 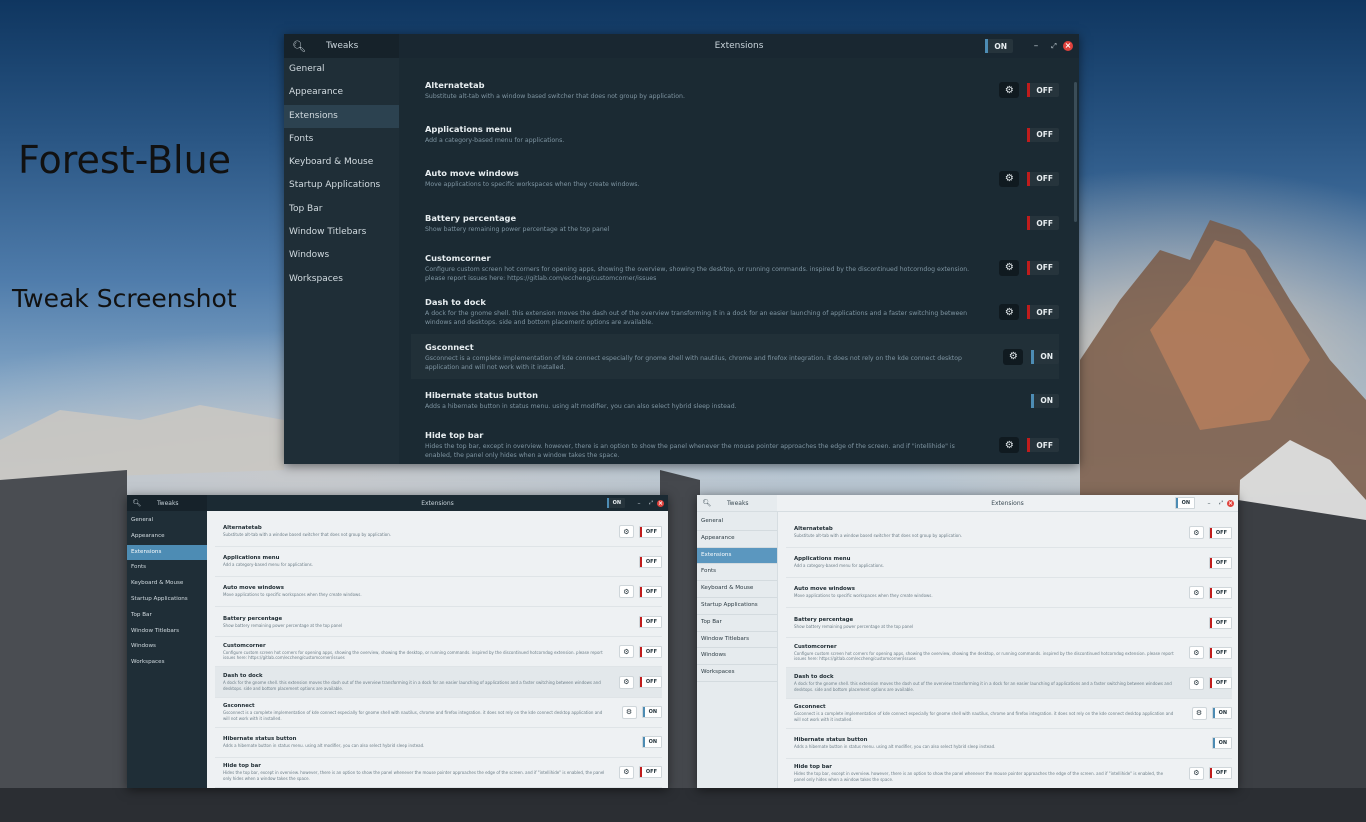 I want to click on switch-label: ON, so click(x=1222, y=743).